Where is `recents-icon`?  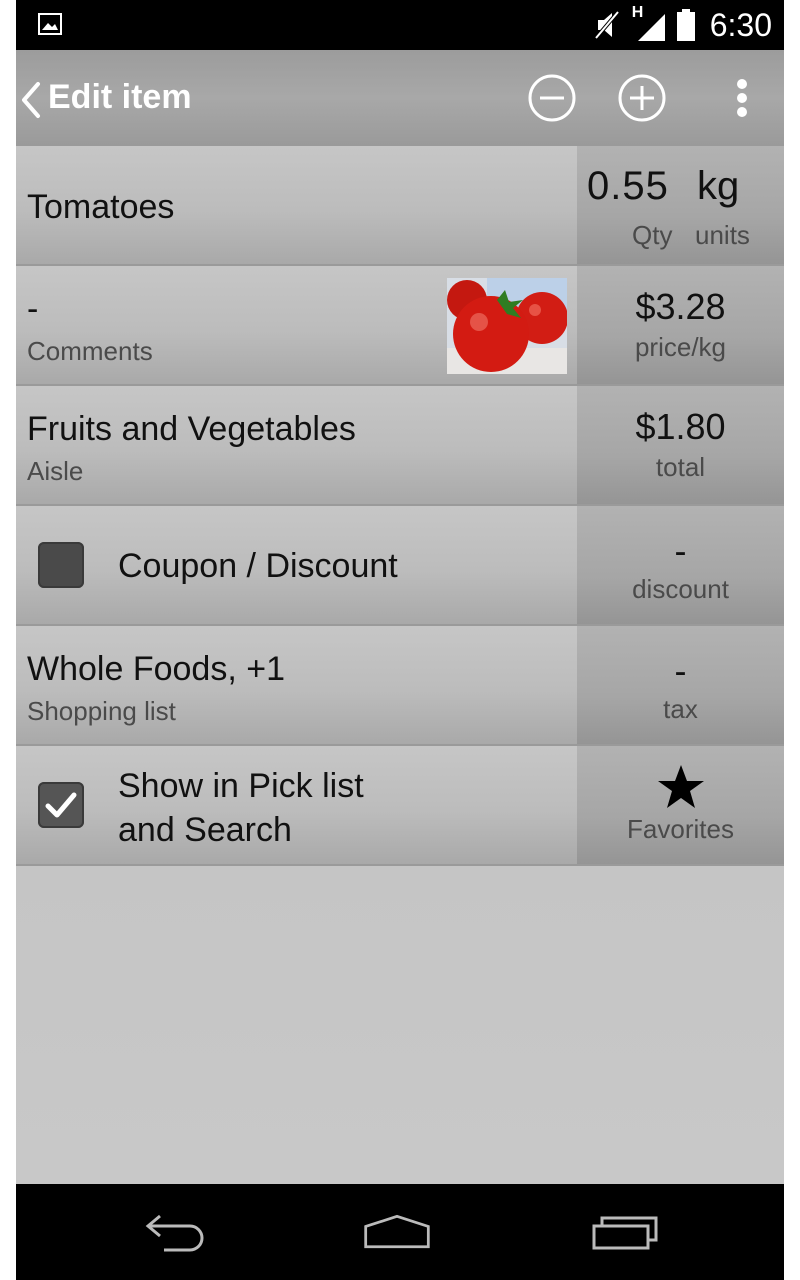
recents-icon is located at coordinates (625, 1232).